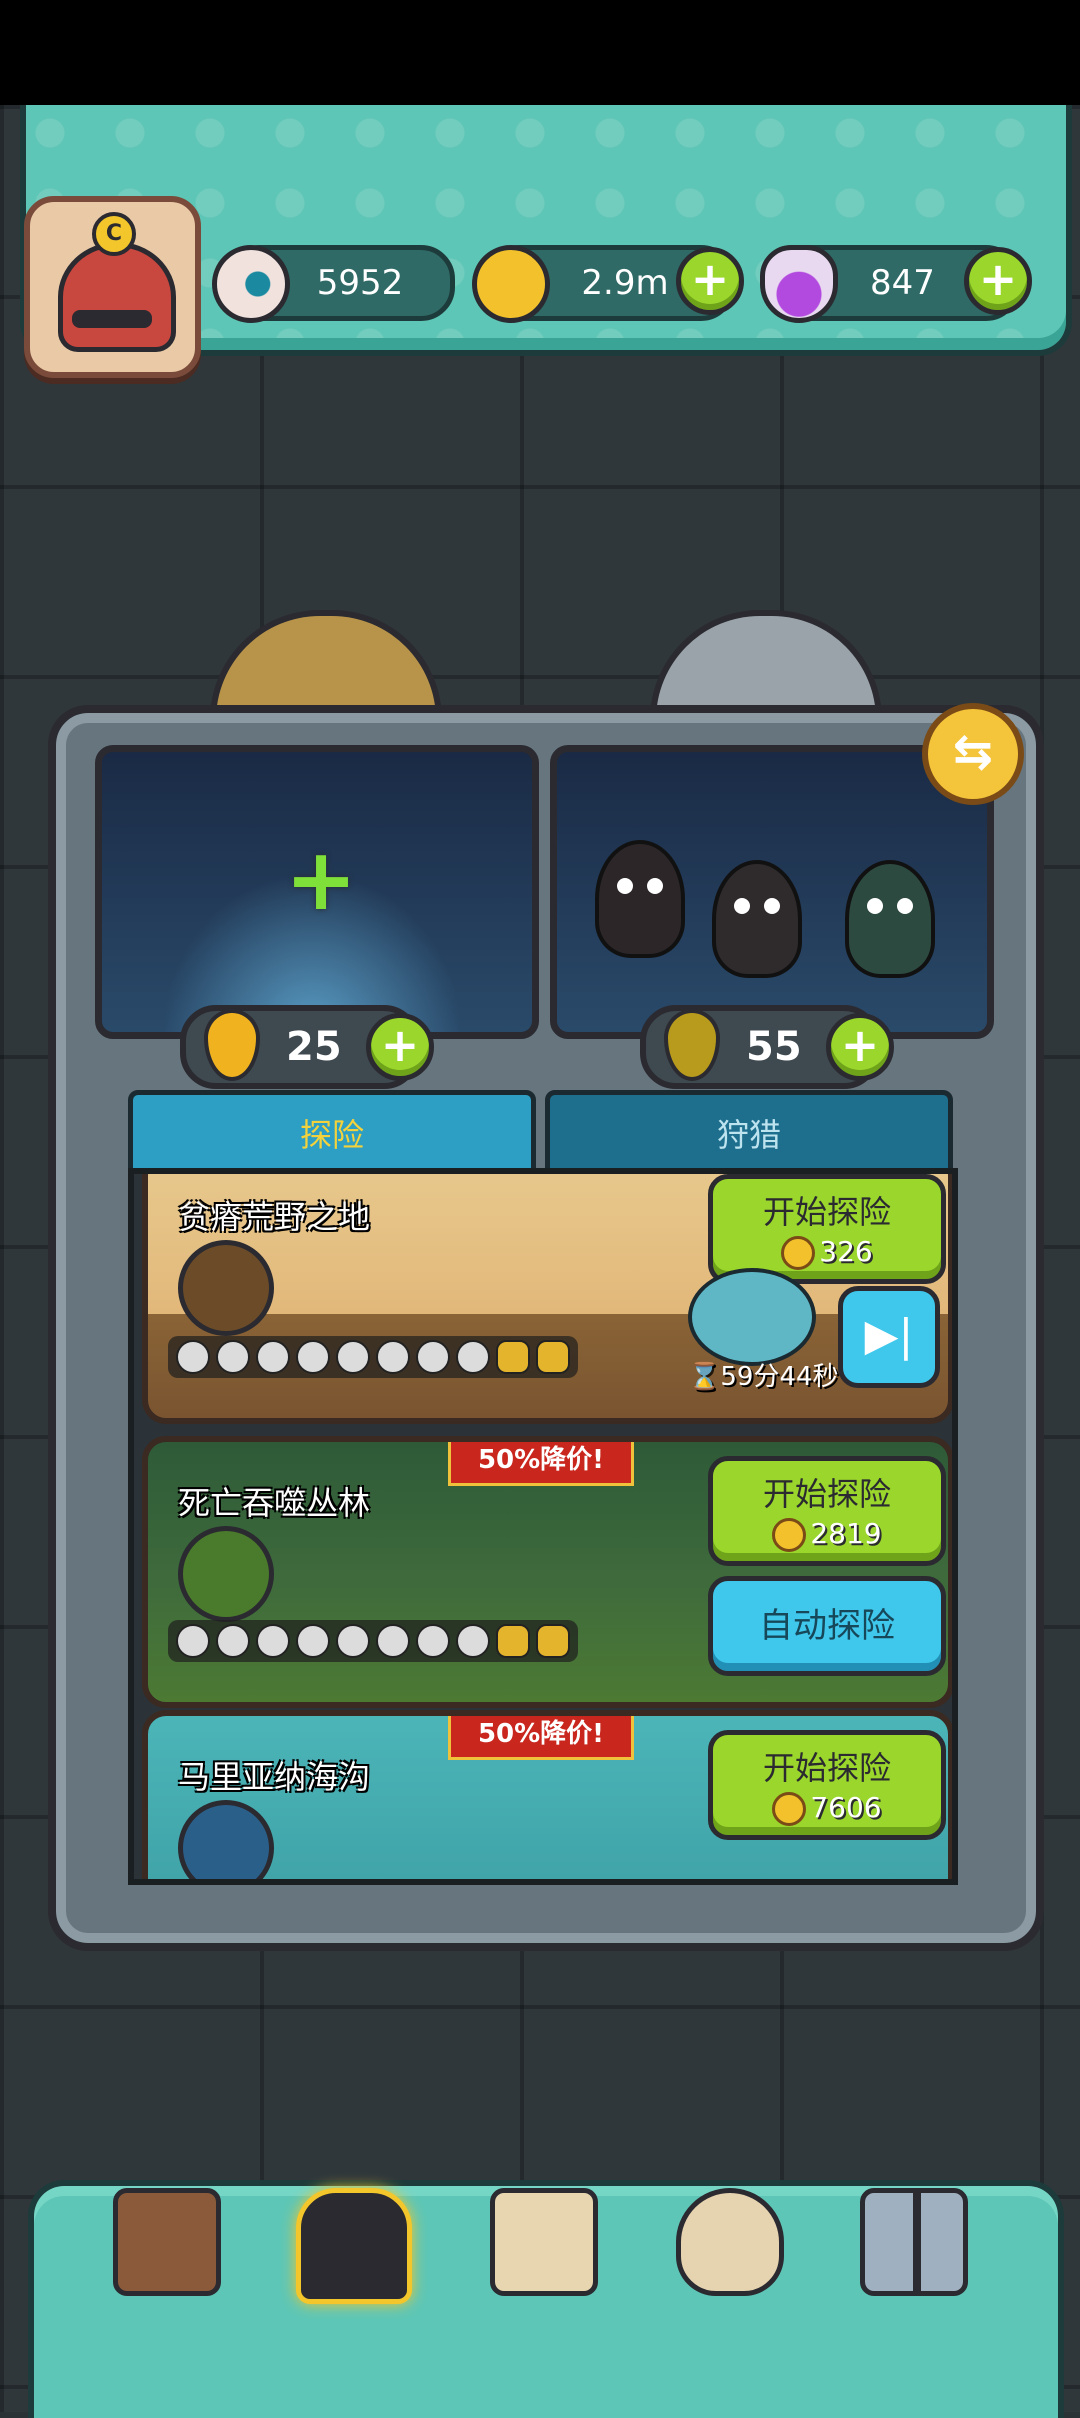 This screenshot has height=2418, width=1080. I want to click on jungle-emblem-icon, so click(226, 1574).